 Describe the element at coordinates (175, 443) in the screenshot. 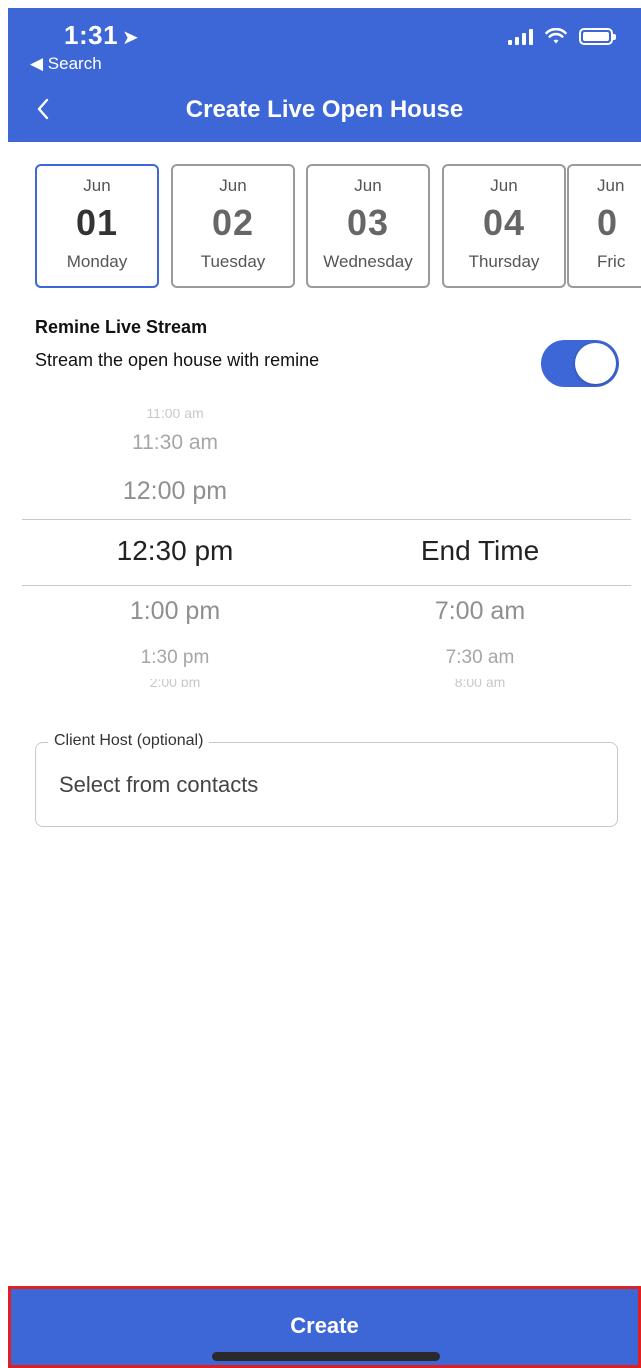

I see `start-time-option: 11:30 am` at that location.